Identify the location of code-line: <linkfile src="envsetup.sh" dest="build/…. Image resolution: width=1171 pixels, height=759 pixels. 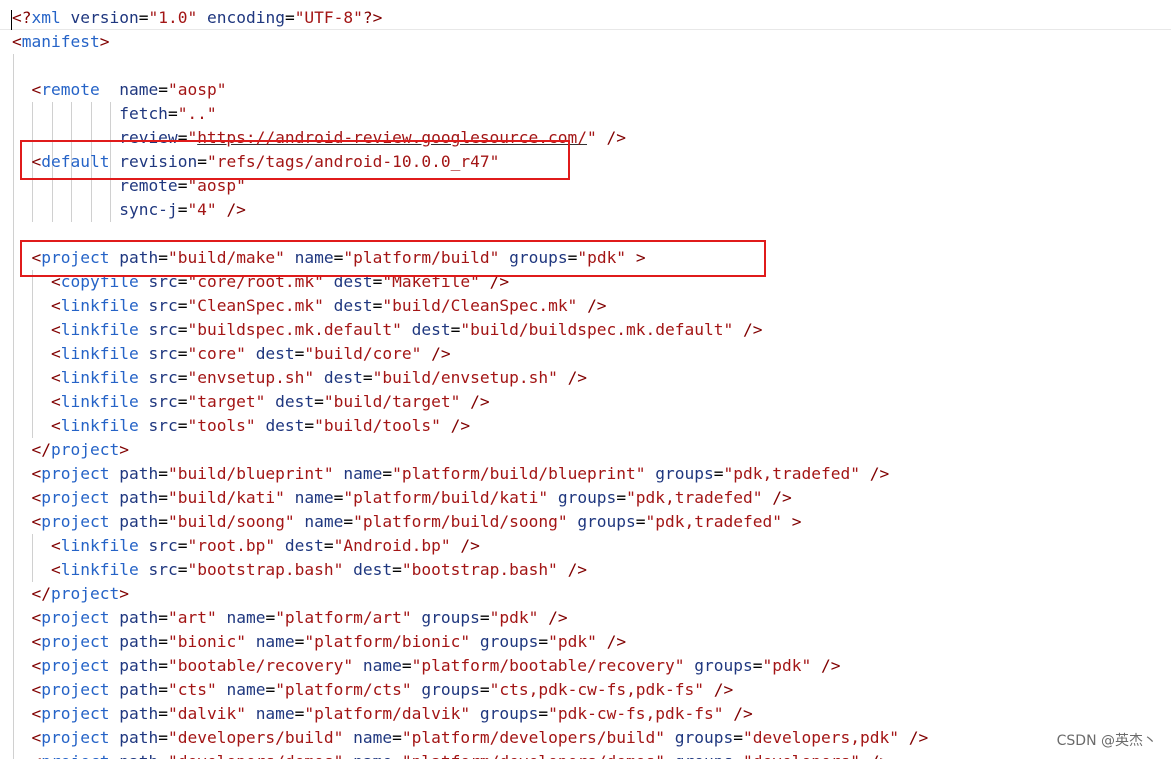
(299, 378).